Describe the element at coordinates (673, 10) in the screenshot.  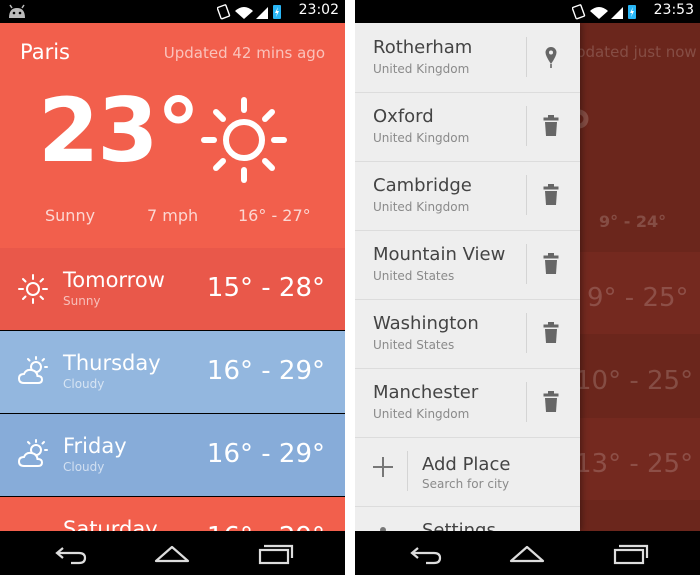
I see `clock: 23:53` at that location.